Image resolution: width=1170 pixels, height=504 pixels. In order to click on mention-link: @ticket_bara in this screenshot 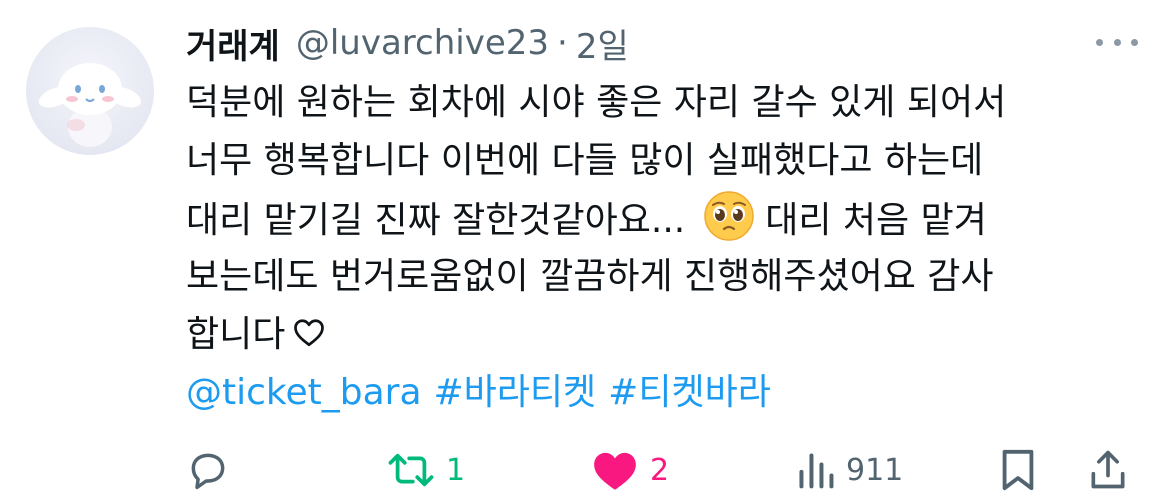, I will do `click(304, 392)`.